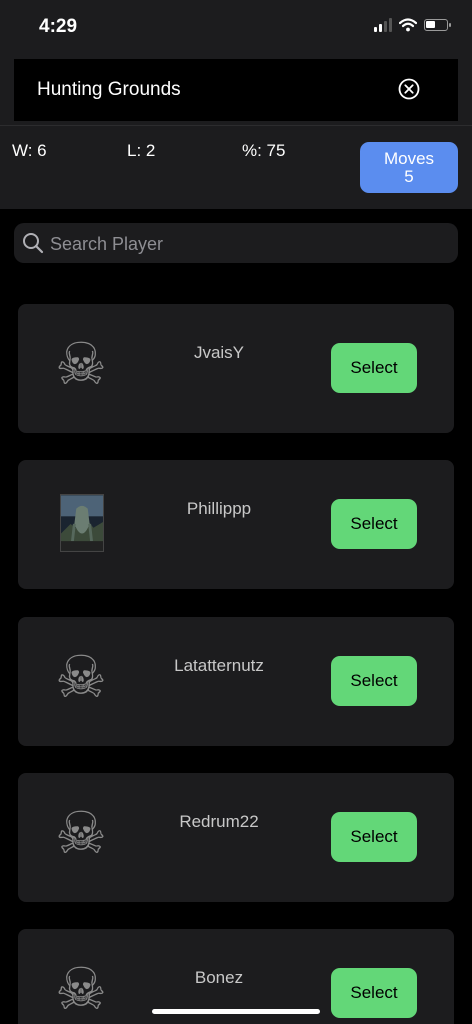 This screenshot has height=1024, width=472. What do you see at coordinates (33, 243) in the screenshot?
I see `search-icon` at bounding box center [33, 243].